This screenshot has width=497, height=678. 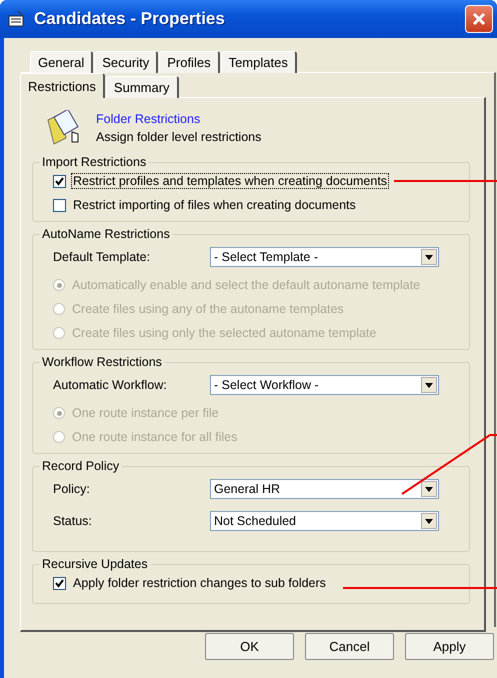 What do you see at coordinates (102, 362) in the screenshot?
I see `group-title: Workflow Restrictions` at bounding box center [102, 362].